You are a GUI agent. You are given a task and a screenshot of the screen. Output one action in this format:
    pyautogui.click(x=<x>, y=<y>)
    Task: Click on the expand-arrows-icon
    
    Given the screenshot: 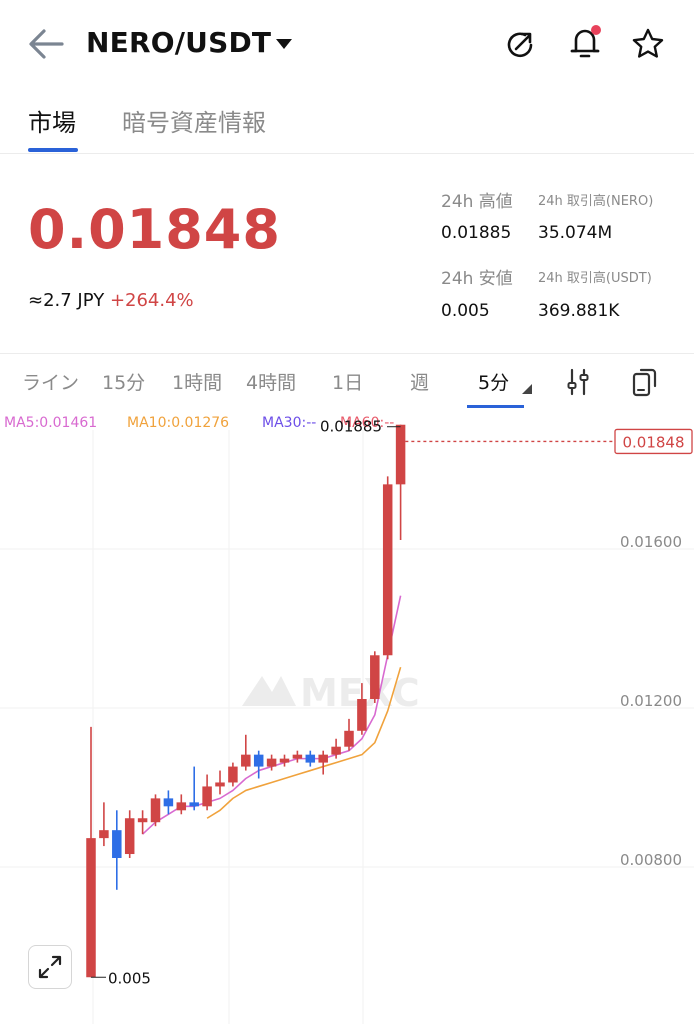 What is the action you would take?
    pyautogui.click(x=50, y=967)
    